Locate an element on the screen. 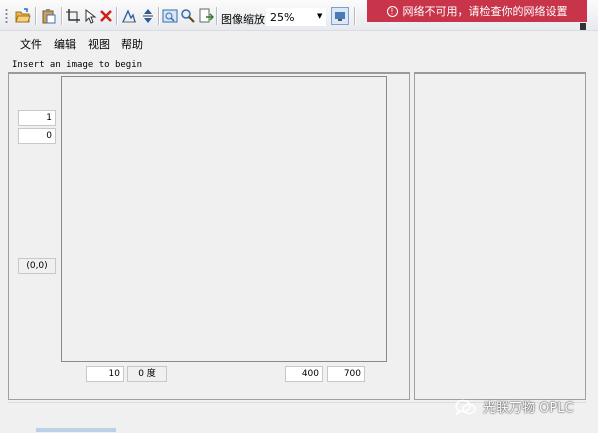 This screenshot has height=433, width=598. coords-display: (0,0) is located at coordinates (37, 266).